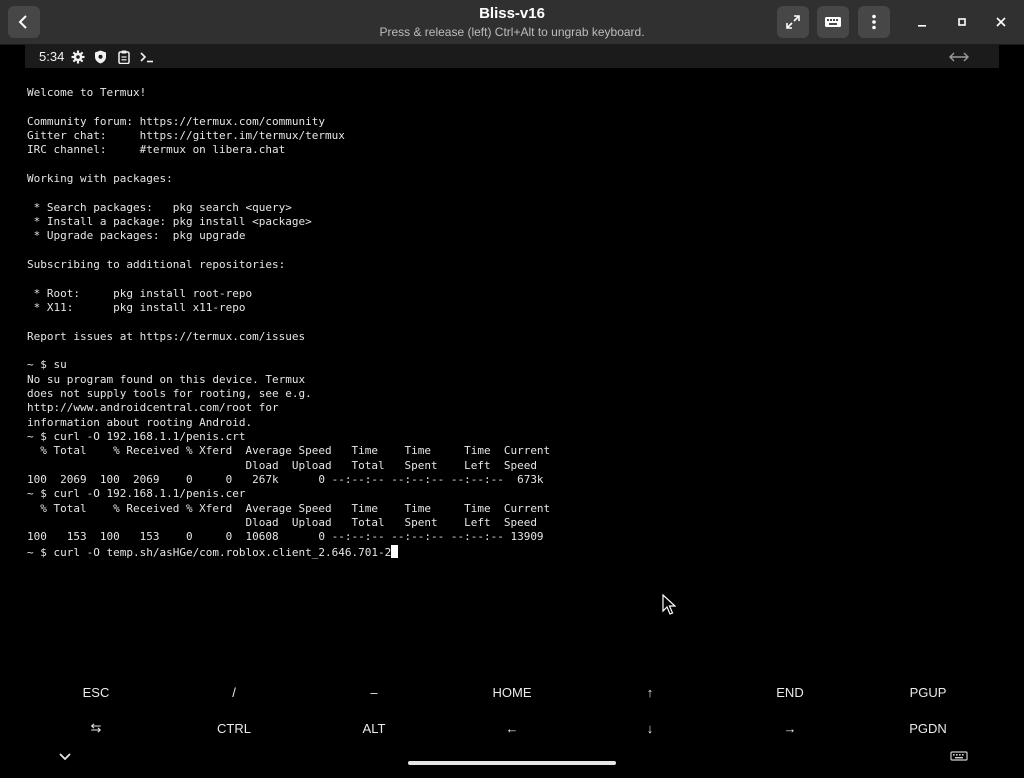  I want to click on close-button, so click(1001, 22).